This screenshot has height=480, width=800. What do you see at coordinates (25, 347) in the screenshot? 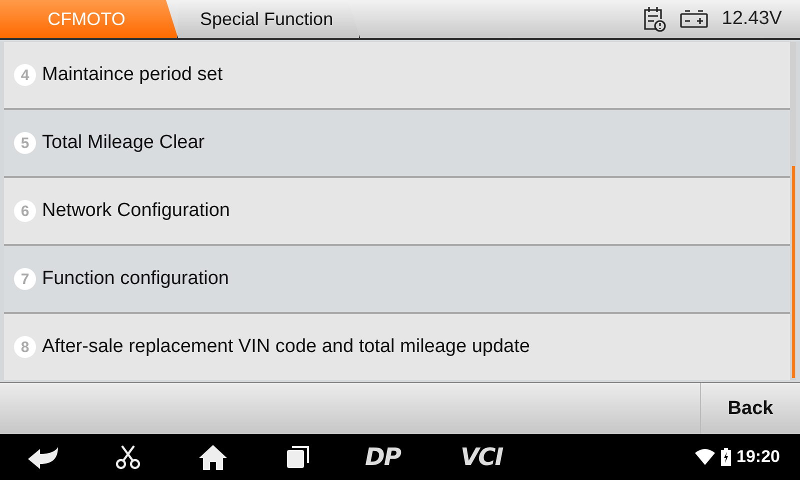
I see `item-number: 8` at bounding box center [25, 347].